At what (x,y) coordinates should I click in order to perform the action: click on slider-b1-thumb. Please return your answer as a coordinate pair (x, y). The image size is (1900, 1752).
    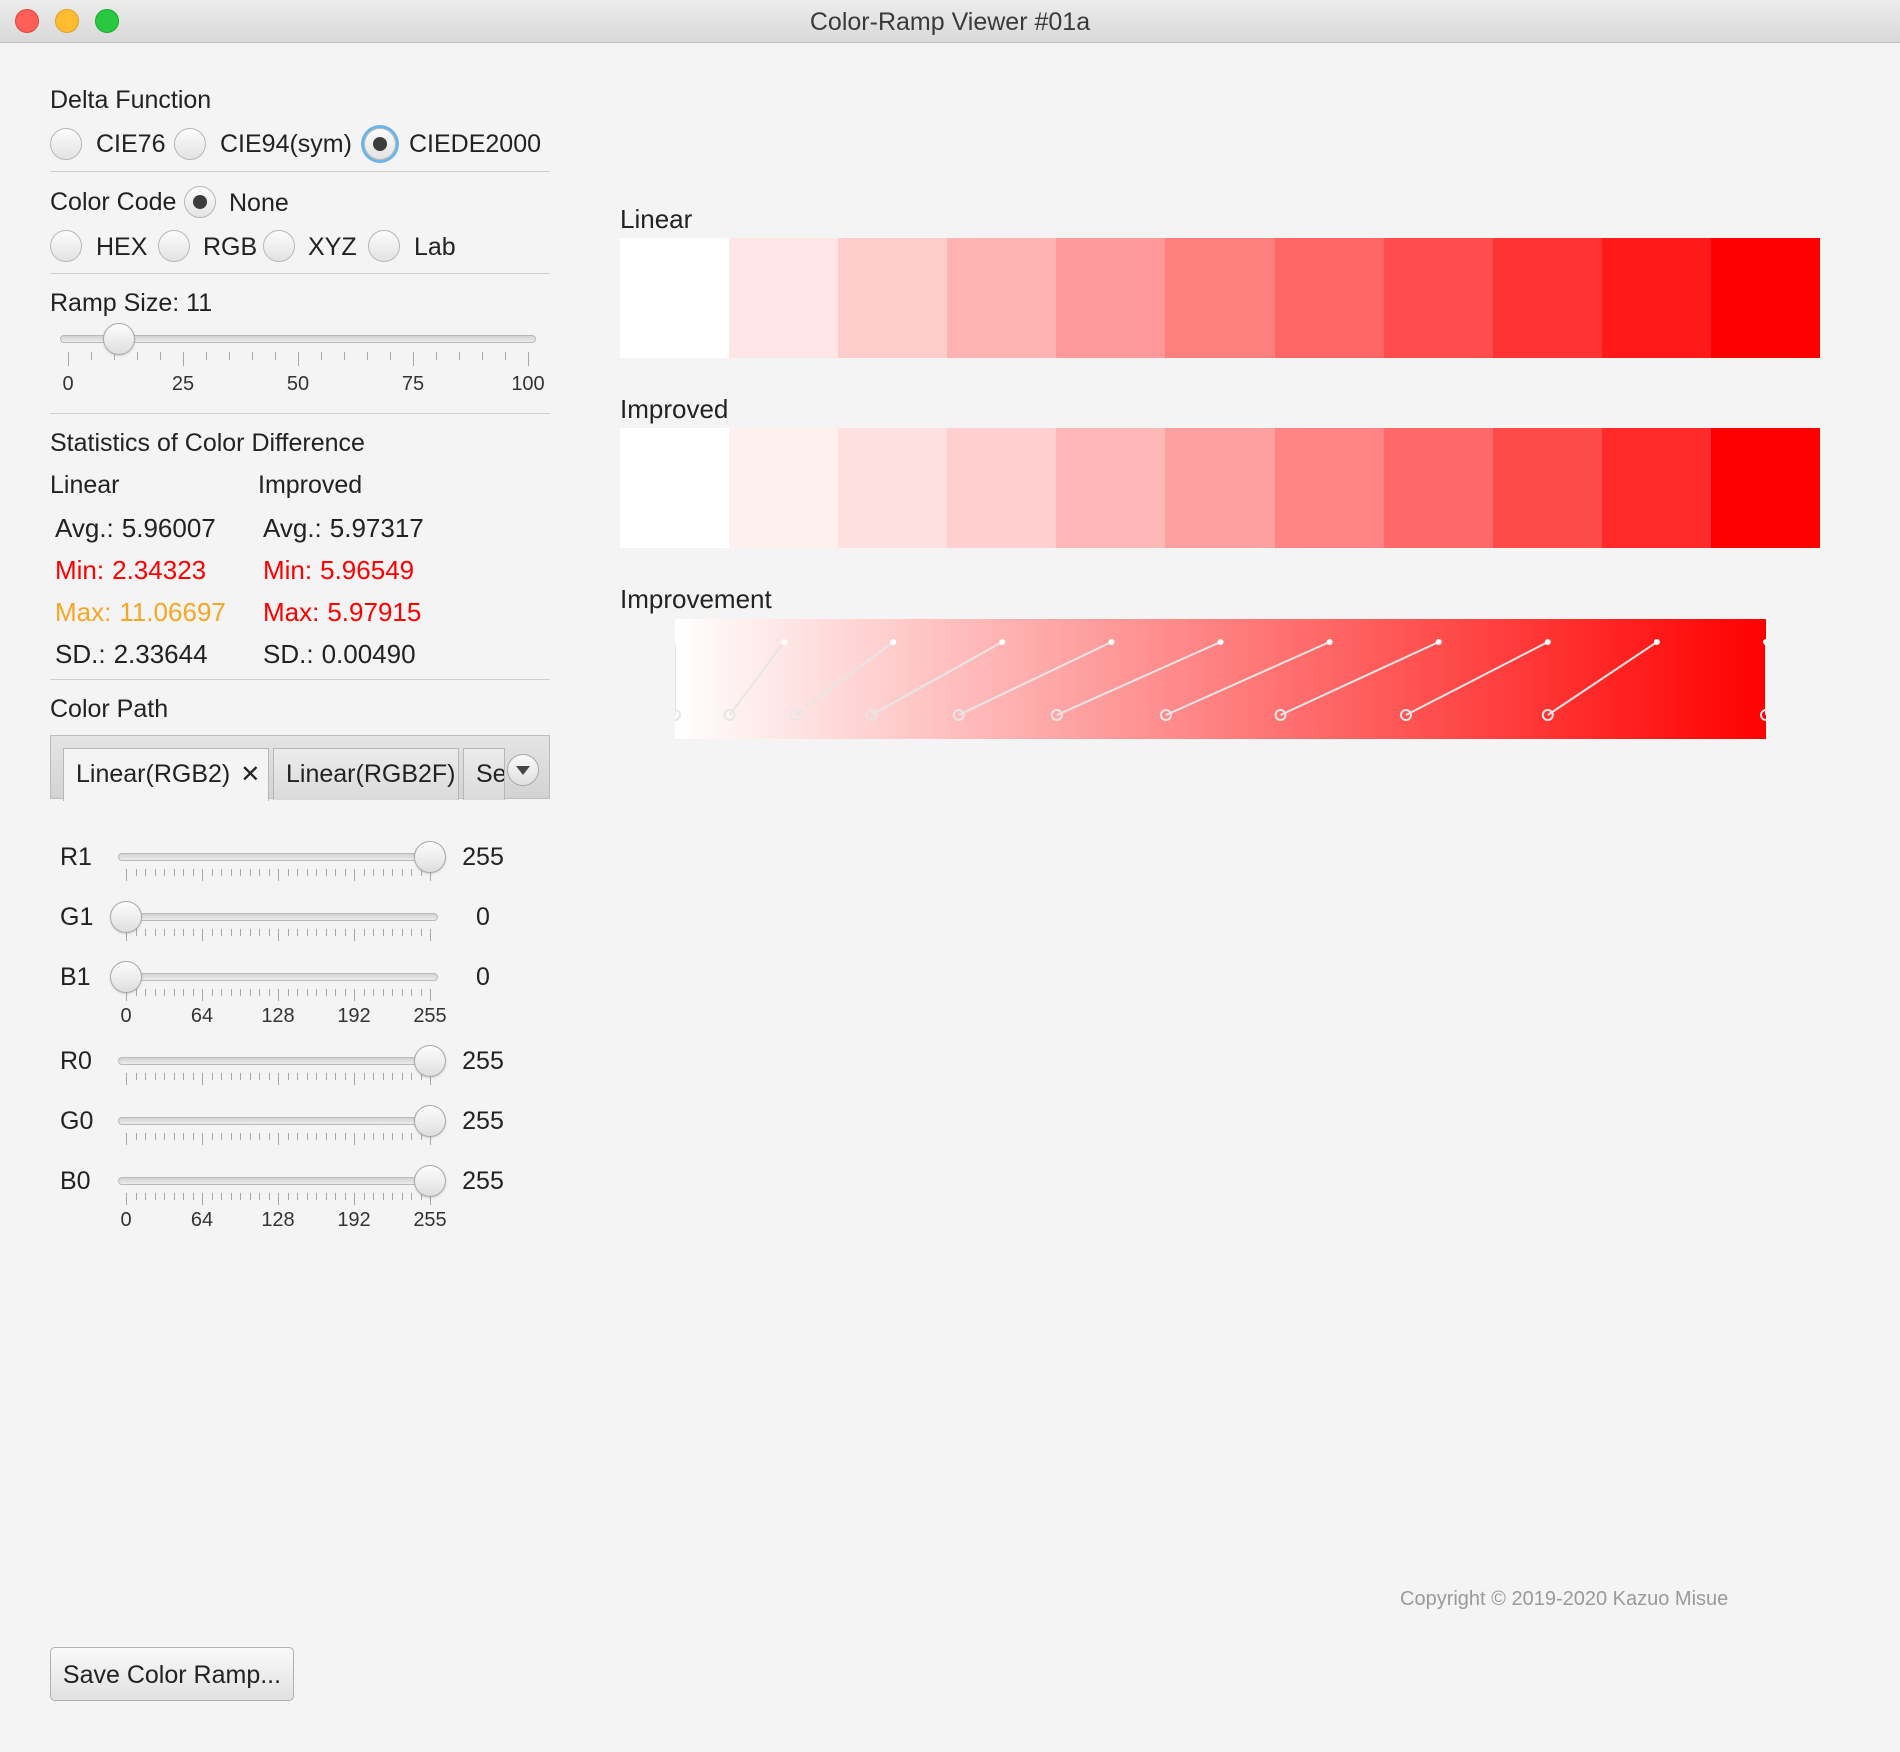
    Looking at the image, I should click on (126, 977).